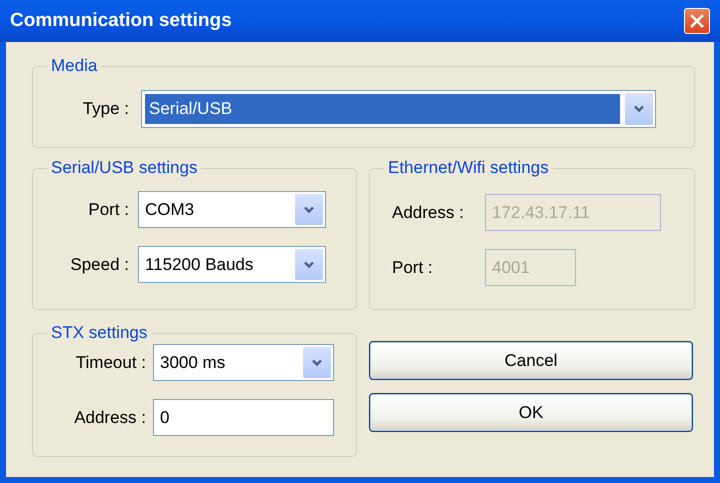 The height and width of the screenshot is (483, 720). Describe the element at coordinates (232, 209) in the screenshot. I see `dropdown: COM3` at that location.